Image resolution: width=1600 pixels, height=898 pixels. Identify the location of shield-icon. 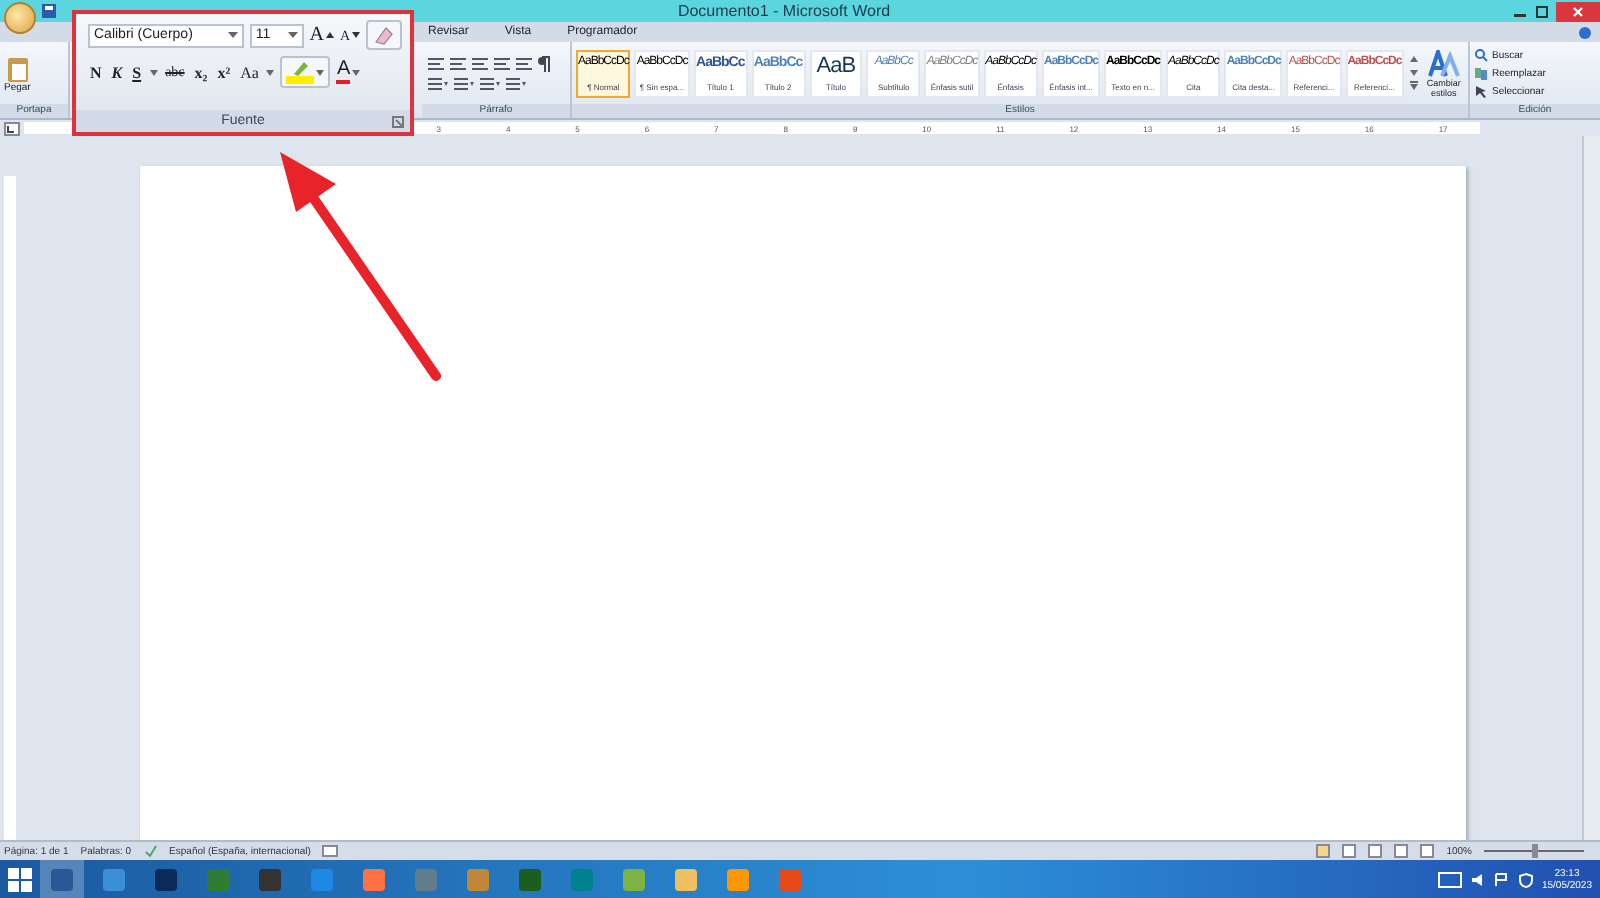
(1525, 879).